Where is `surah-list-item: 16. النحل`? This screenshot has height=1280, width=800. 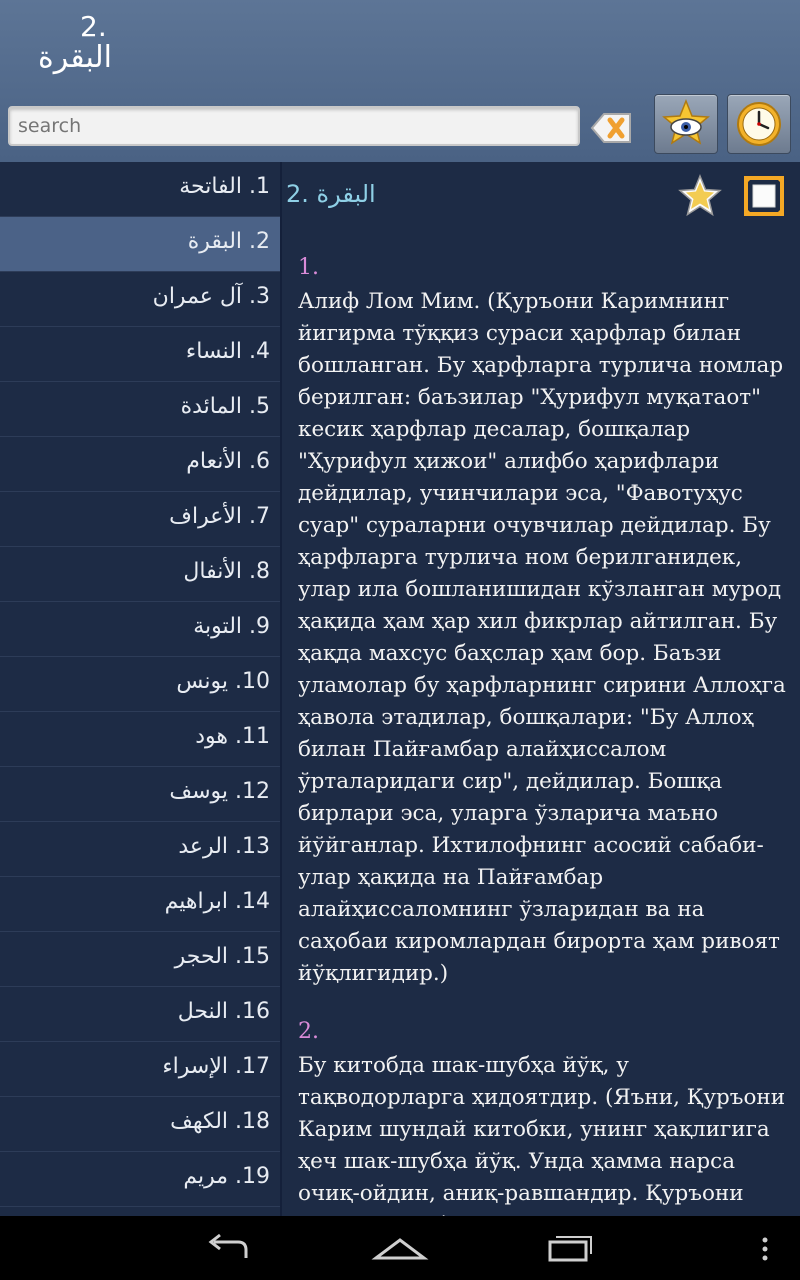 surah-list-item: 16. النحل is located at coordinates (140, 1014).